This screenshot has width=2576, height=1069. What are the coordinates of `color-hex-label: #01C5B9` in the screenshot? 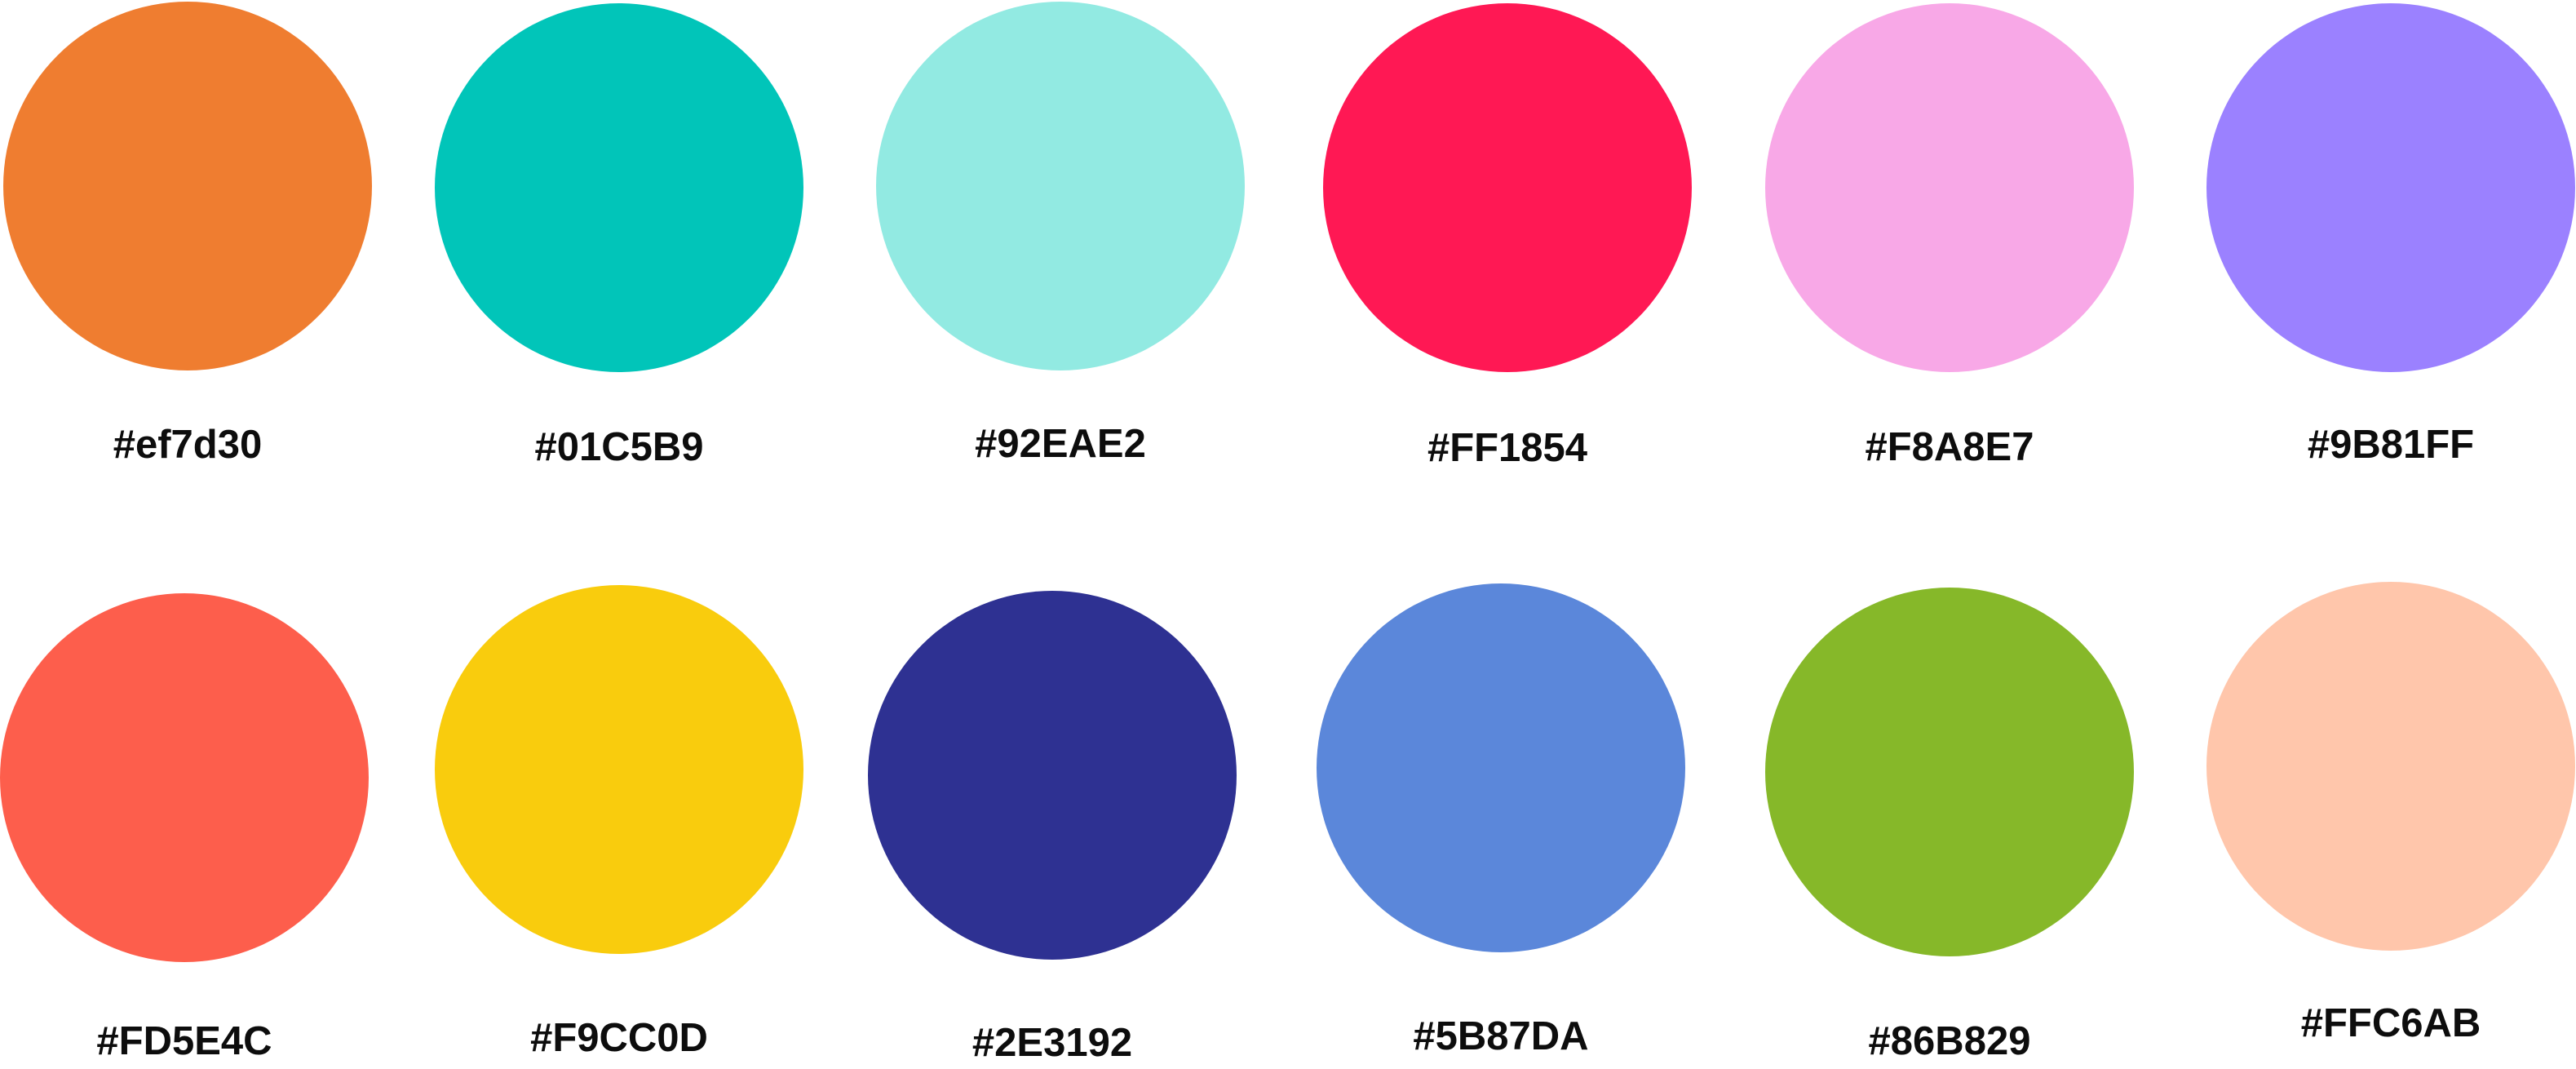 It's located at (619, 447).